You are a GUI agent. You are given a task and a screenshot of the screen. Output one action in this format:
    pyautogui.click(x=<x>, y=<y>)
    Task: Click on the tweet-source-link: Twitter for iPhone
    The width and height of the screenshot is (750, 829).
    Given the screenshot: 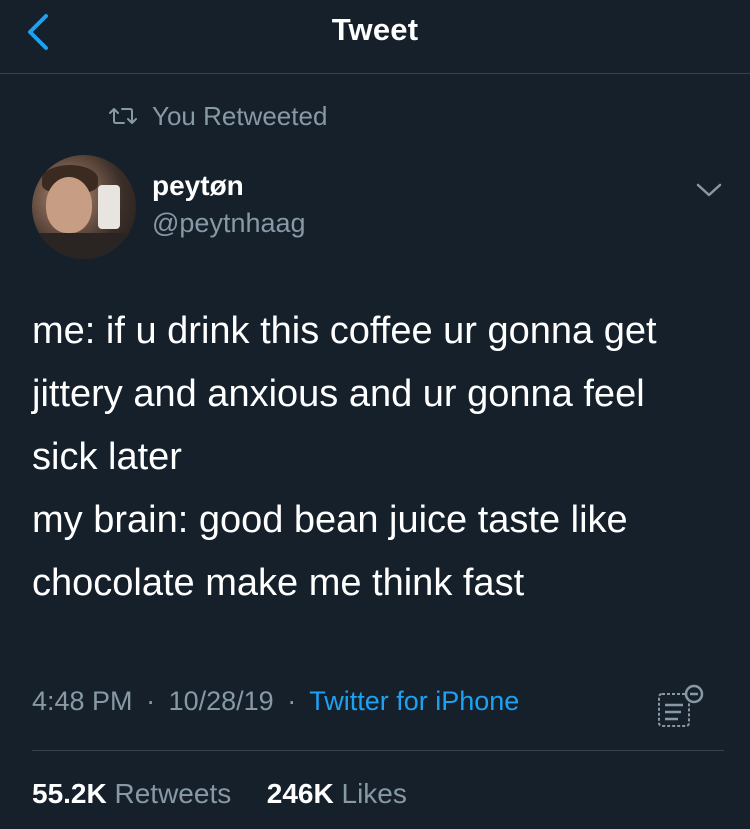 What is the action you would take?
    pyautogui.click(x=414, y=701)
    